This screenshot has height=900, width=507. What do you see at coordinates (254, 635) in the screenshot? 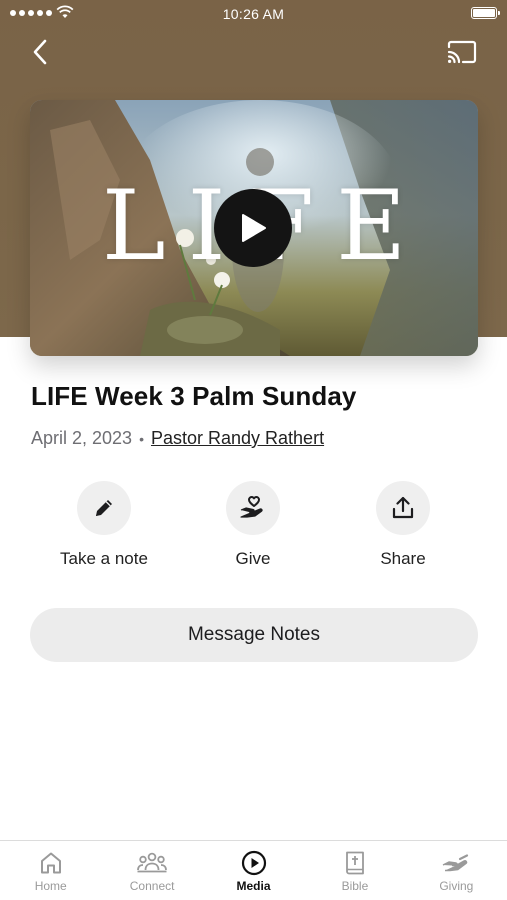
I see `message-notes-button: Message Notes` at bounding box center [254, 635].